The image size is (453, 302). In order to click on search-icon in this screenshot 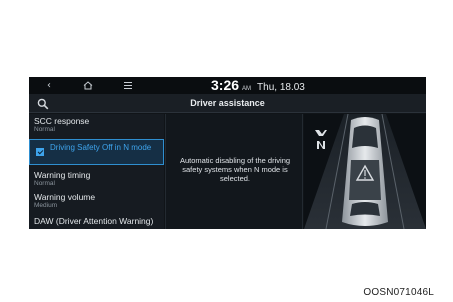, I will do `click(44, 103)`.